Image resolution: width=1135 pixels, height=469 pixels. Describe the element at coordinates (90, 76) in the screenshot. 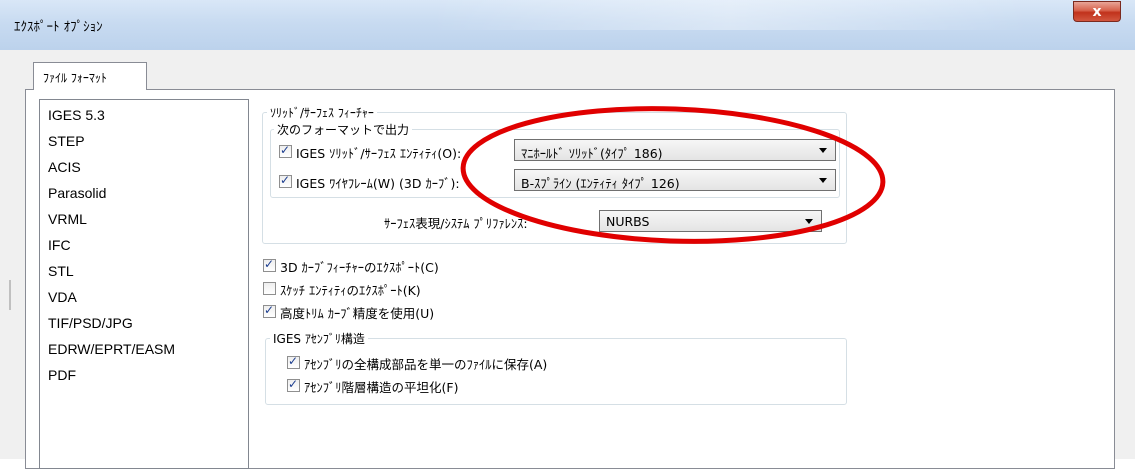

I see `tab-file-format: ﾌｧｲﾙ ﾌｫｰﾏｯﾄ` at that location.